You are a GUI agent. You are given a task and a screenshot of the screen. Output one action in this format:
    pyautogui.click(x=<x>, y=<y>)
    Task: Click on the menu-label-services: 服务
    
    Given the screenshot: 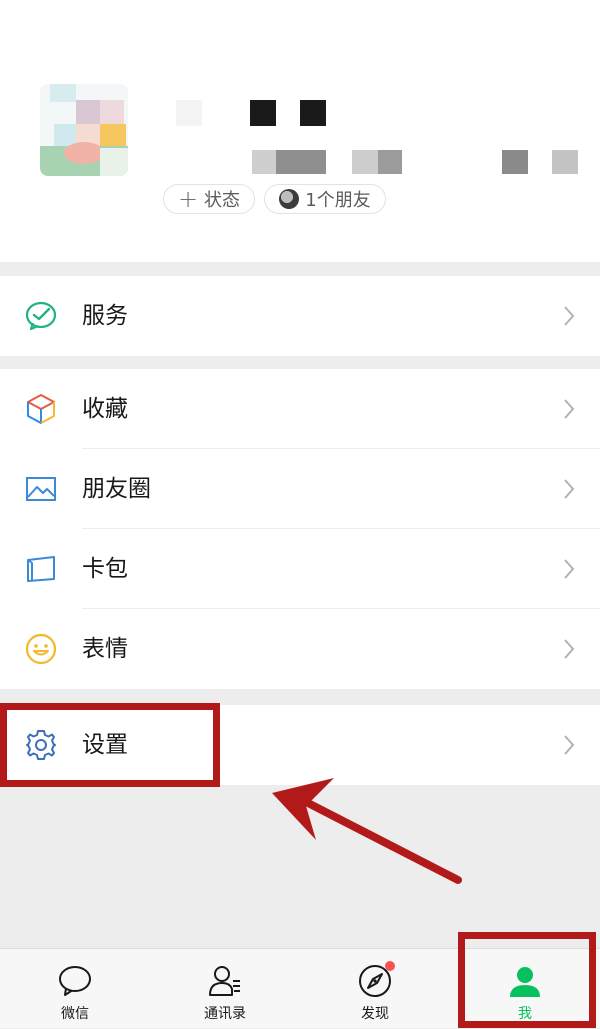 What is the action you would take?
    pyautogui.click(x=105, y=316)
    